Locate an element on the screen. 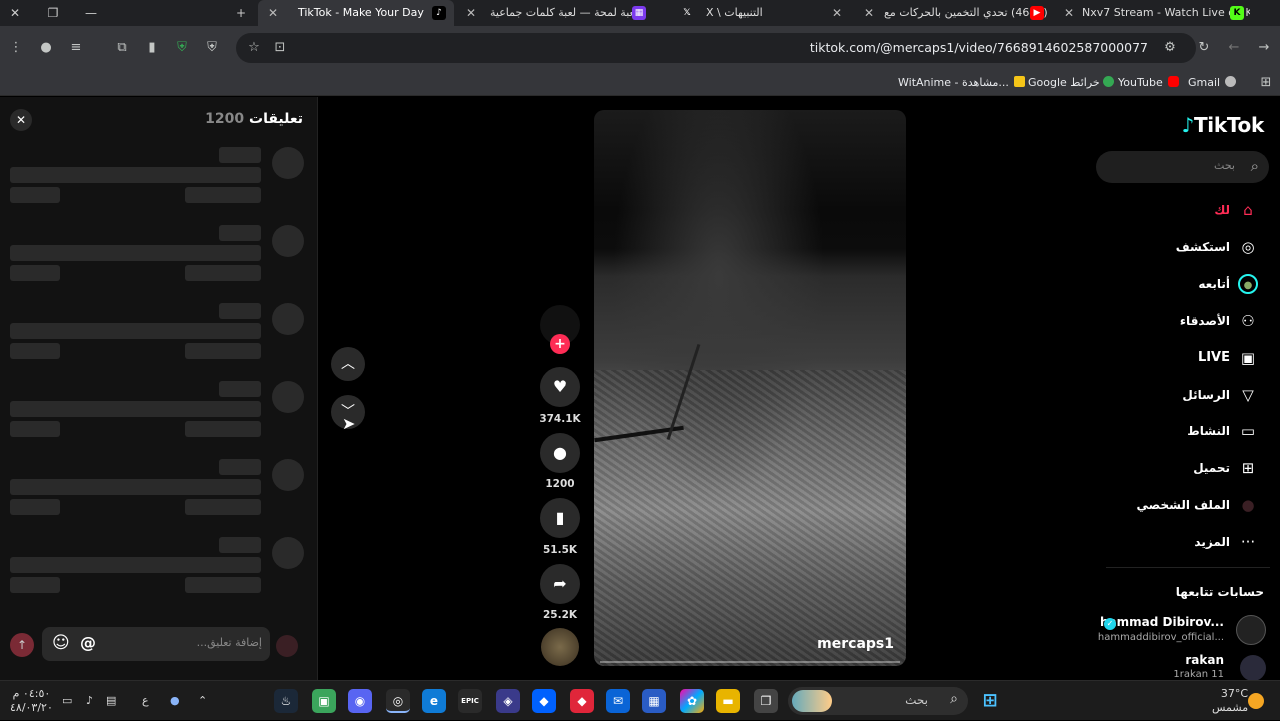 This screenshot has width=1280, height=721. comment-button: ● is located at coordinates (560, 453).